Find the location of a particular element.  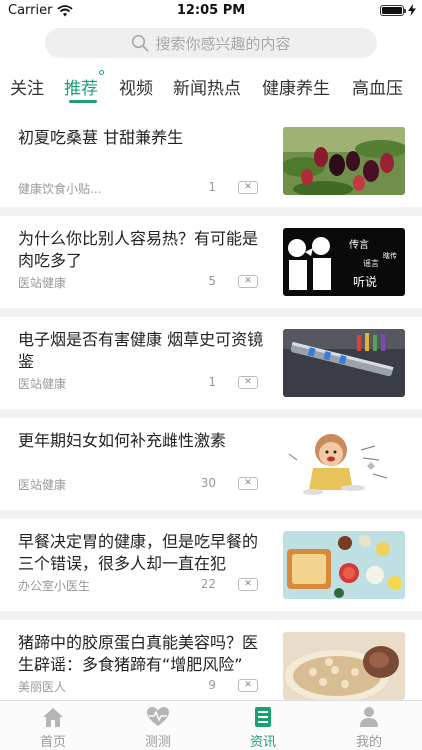

status-time: 12:05 PM is located at coordinates (211, 10).